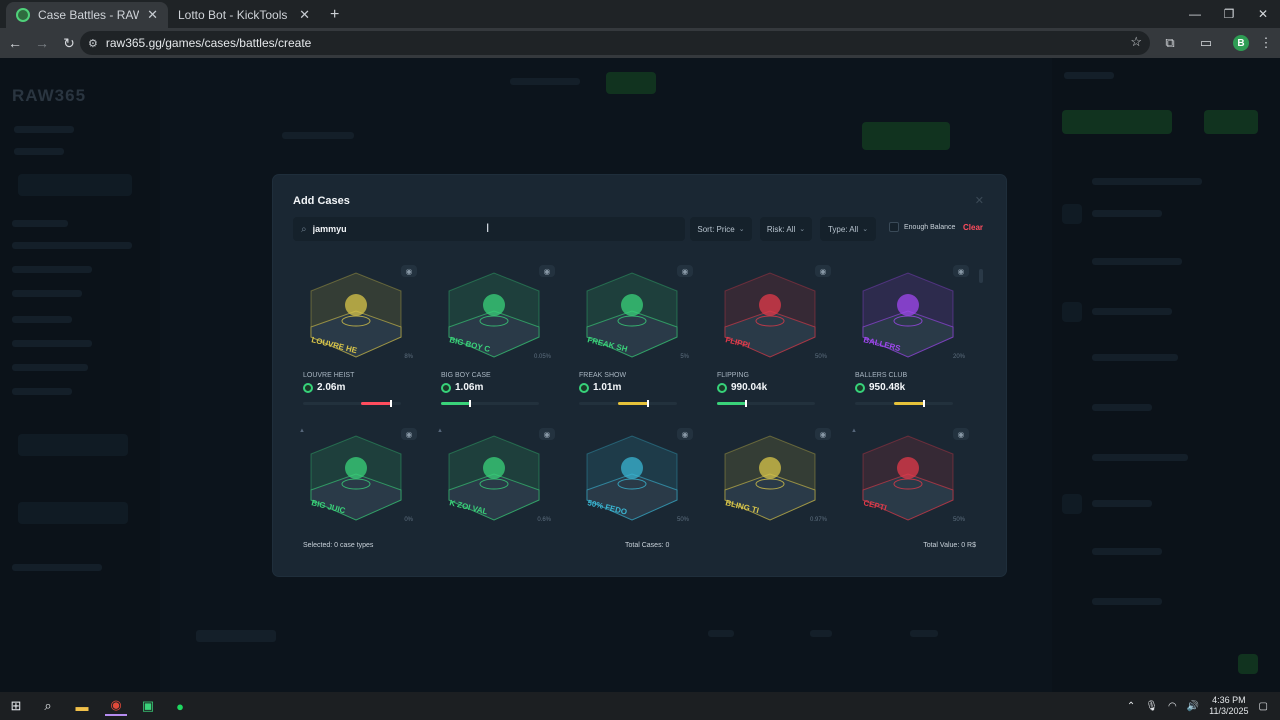  What do you see at coordinates (331, 387) in the screenshot?
I see `price-value: 2.06m` at bounding box center [331, 387].